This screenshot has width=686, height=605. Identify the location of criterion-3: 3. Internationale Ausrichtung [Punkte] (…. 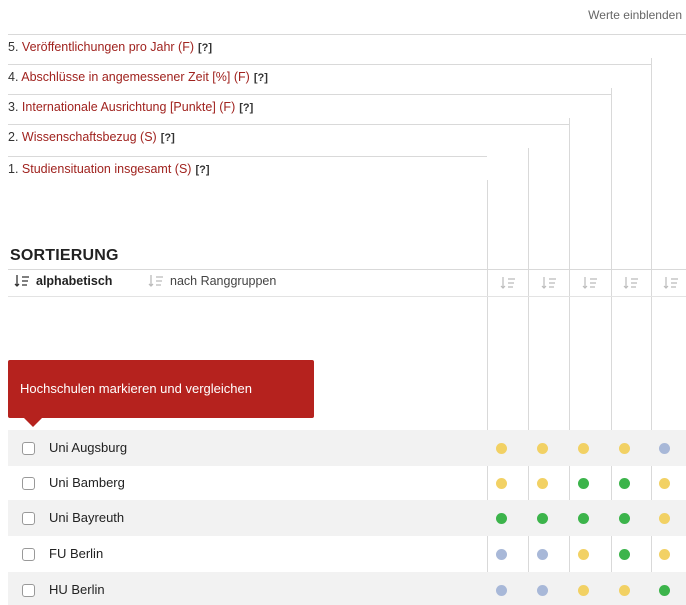
(309, 106).